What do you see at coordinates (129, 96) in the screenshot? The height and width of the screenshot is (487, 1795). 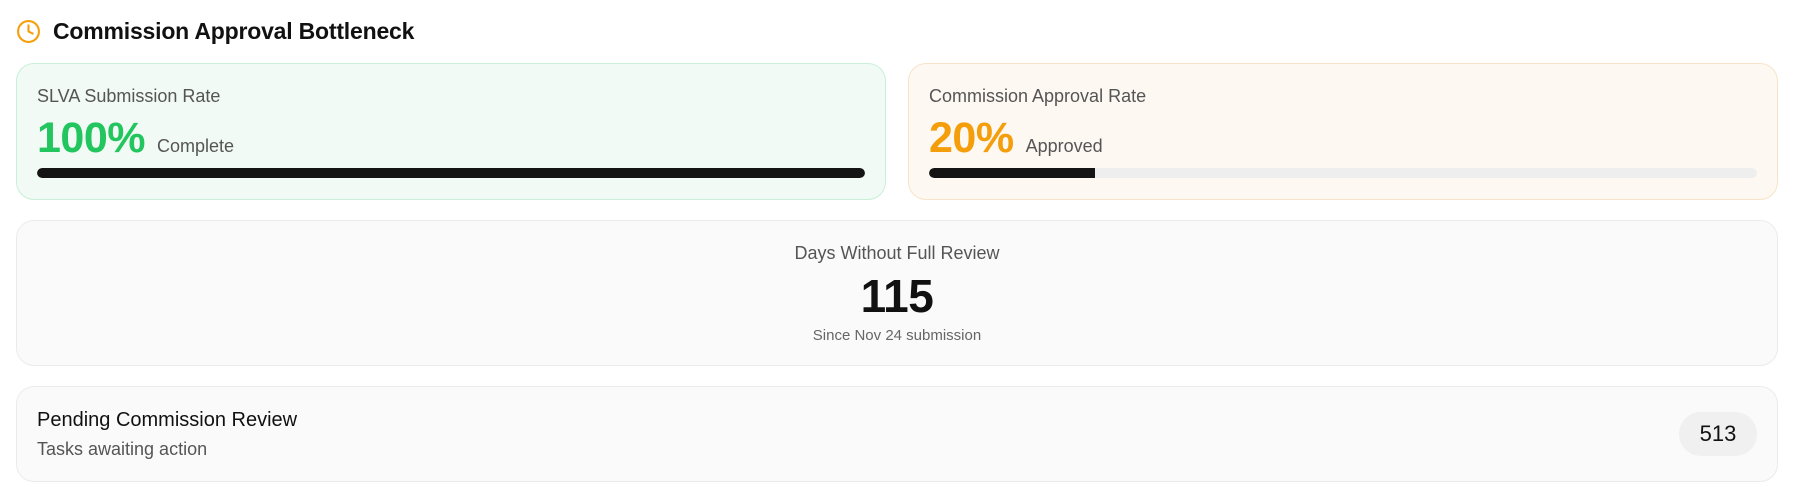 I see `submission-rate-label: SLVA Submission Rate` at bounding box center [129, 96].